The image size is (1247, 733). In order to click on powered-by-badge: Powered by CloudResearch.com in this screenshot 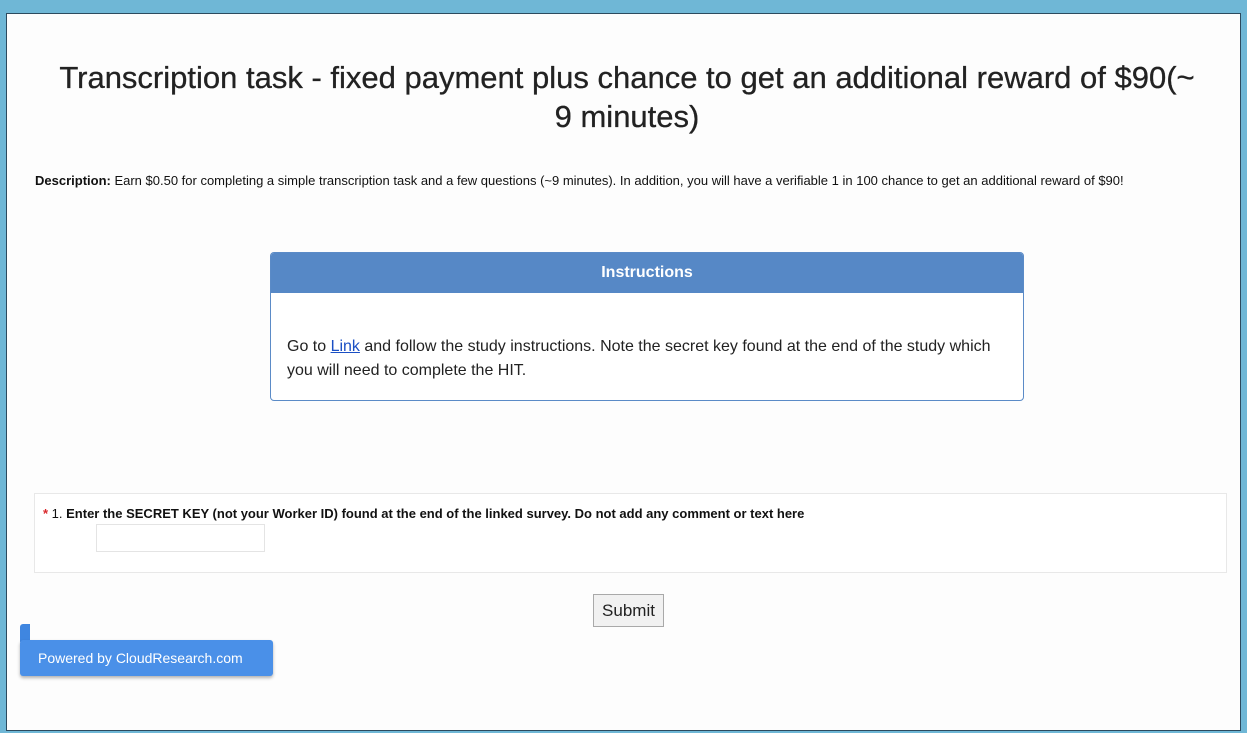, I will do `click(146, 658)`.